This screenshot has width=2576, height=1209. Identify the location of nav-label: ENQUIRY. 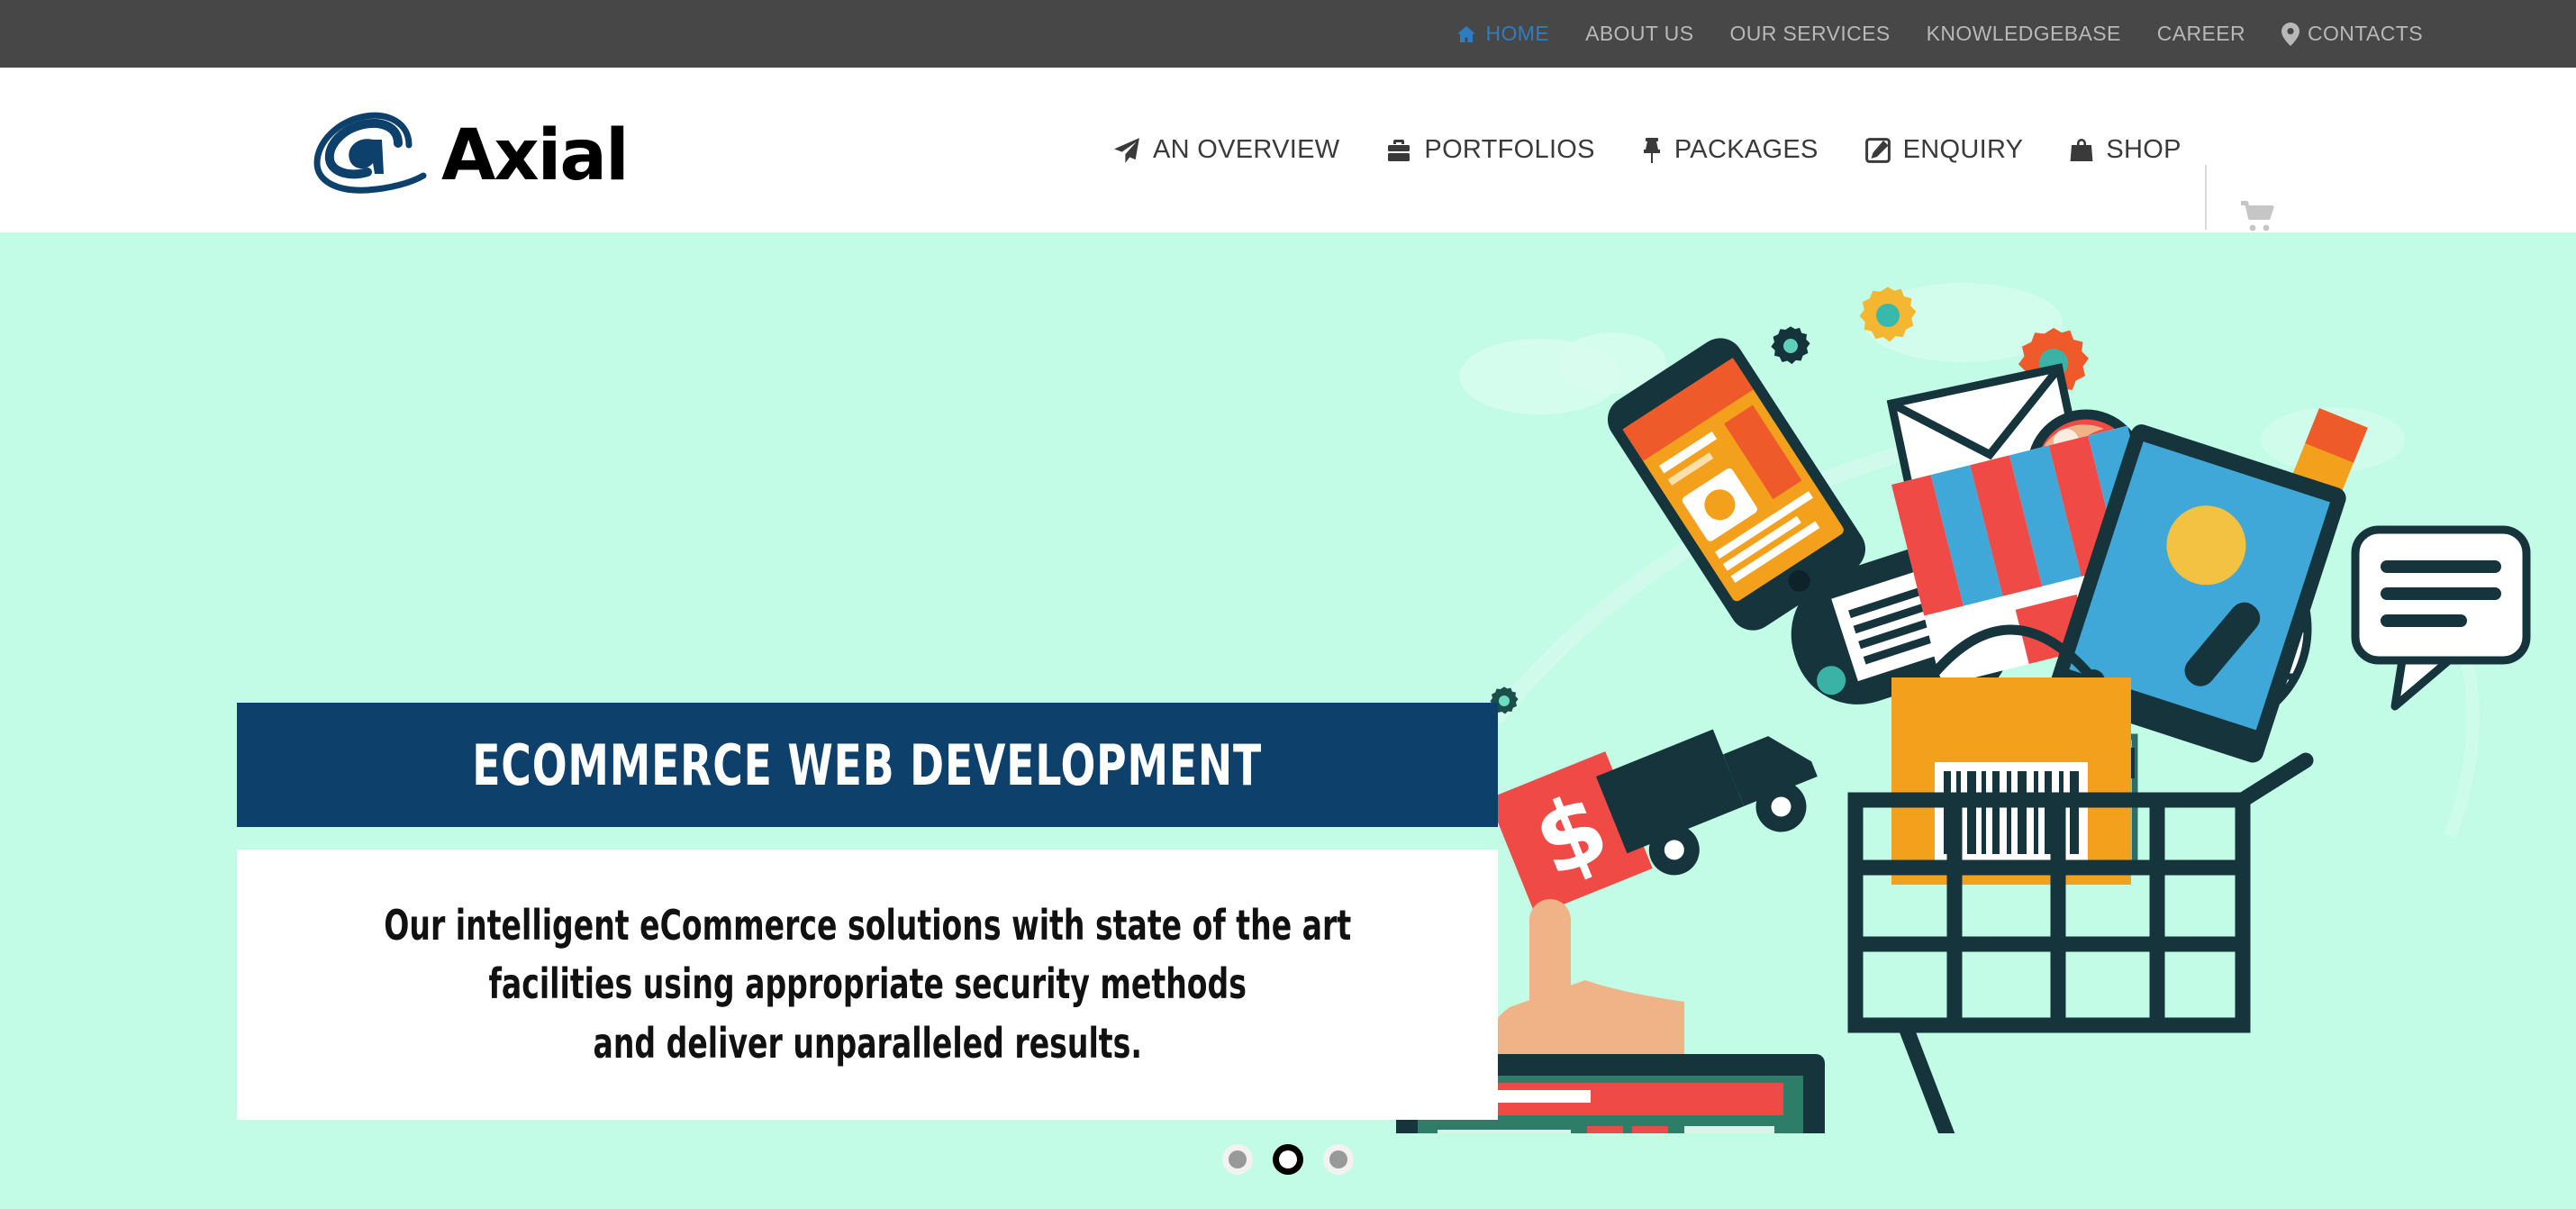
(1963, 149).